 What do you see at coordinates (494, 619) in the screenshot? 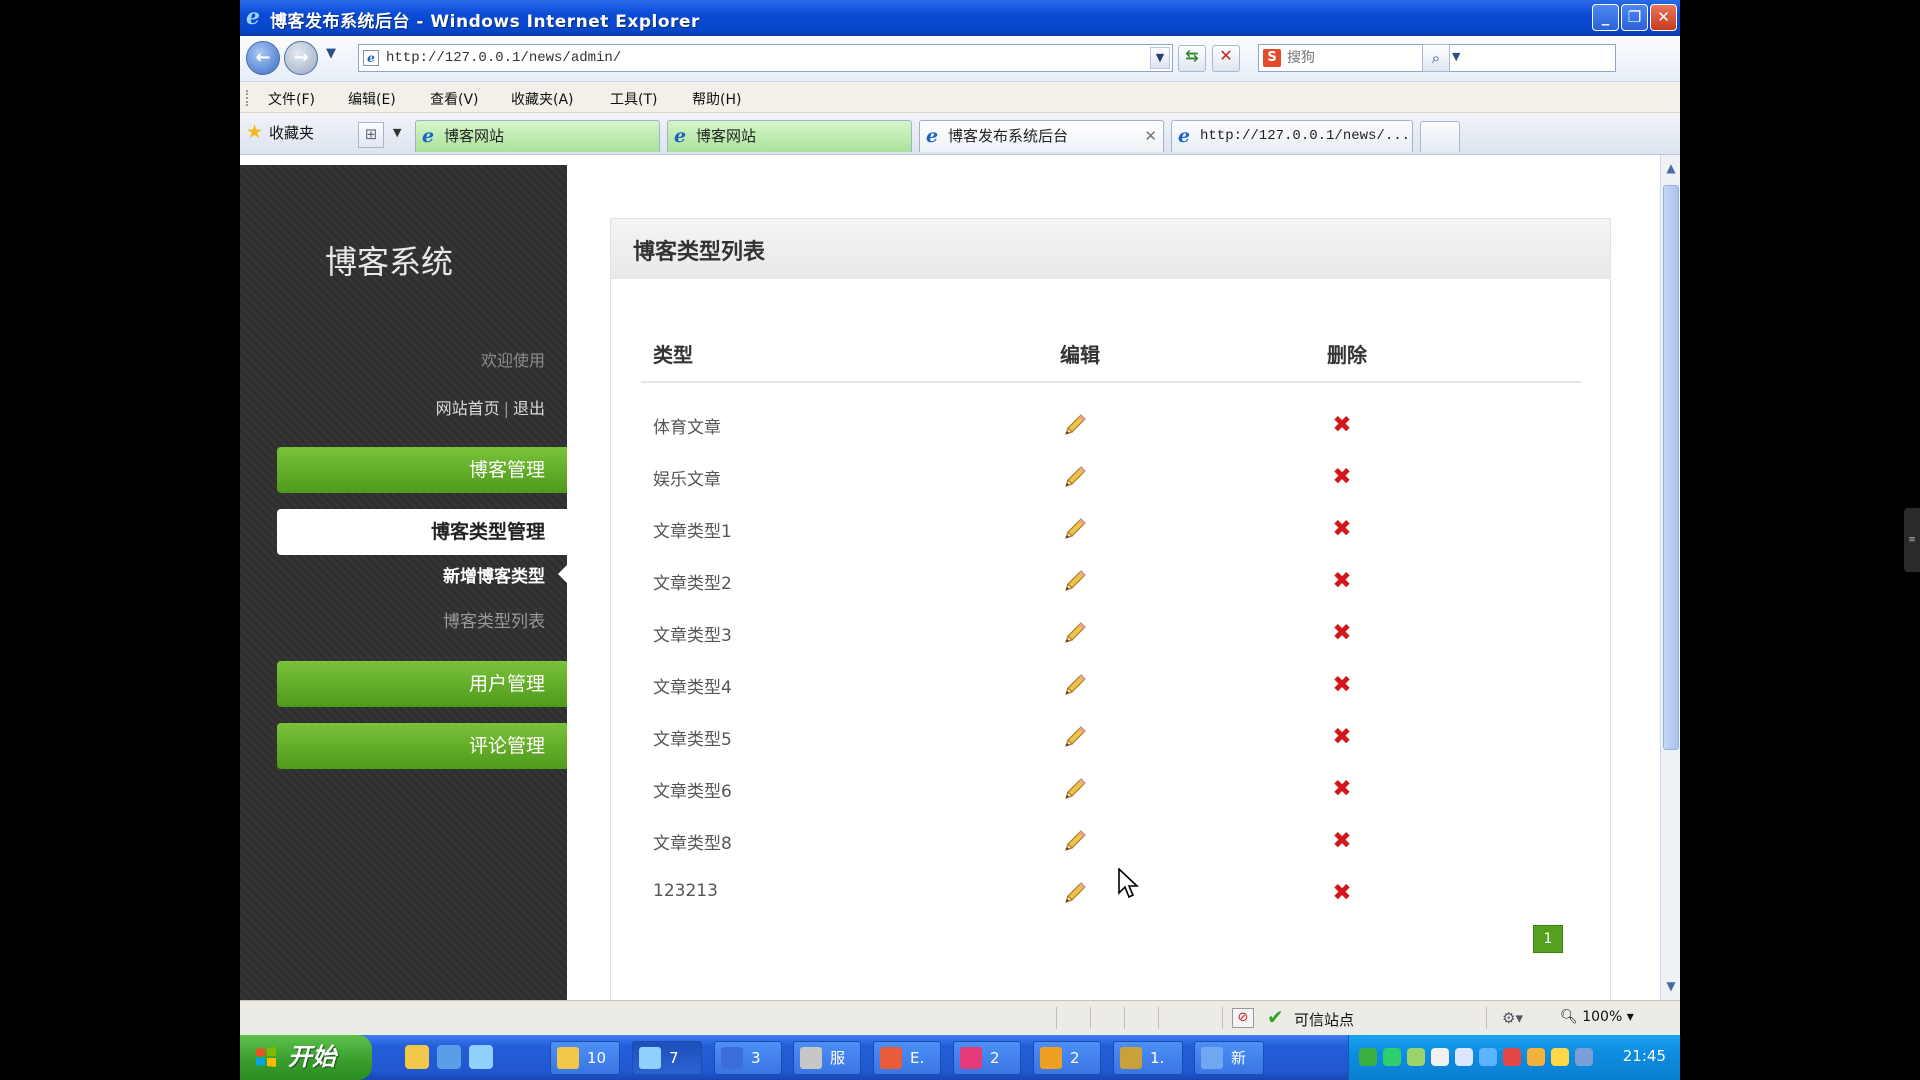
I see `submenu-blog-type-list: 博客类型列表` at bounding box center [494, 619].